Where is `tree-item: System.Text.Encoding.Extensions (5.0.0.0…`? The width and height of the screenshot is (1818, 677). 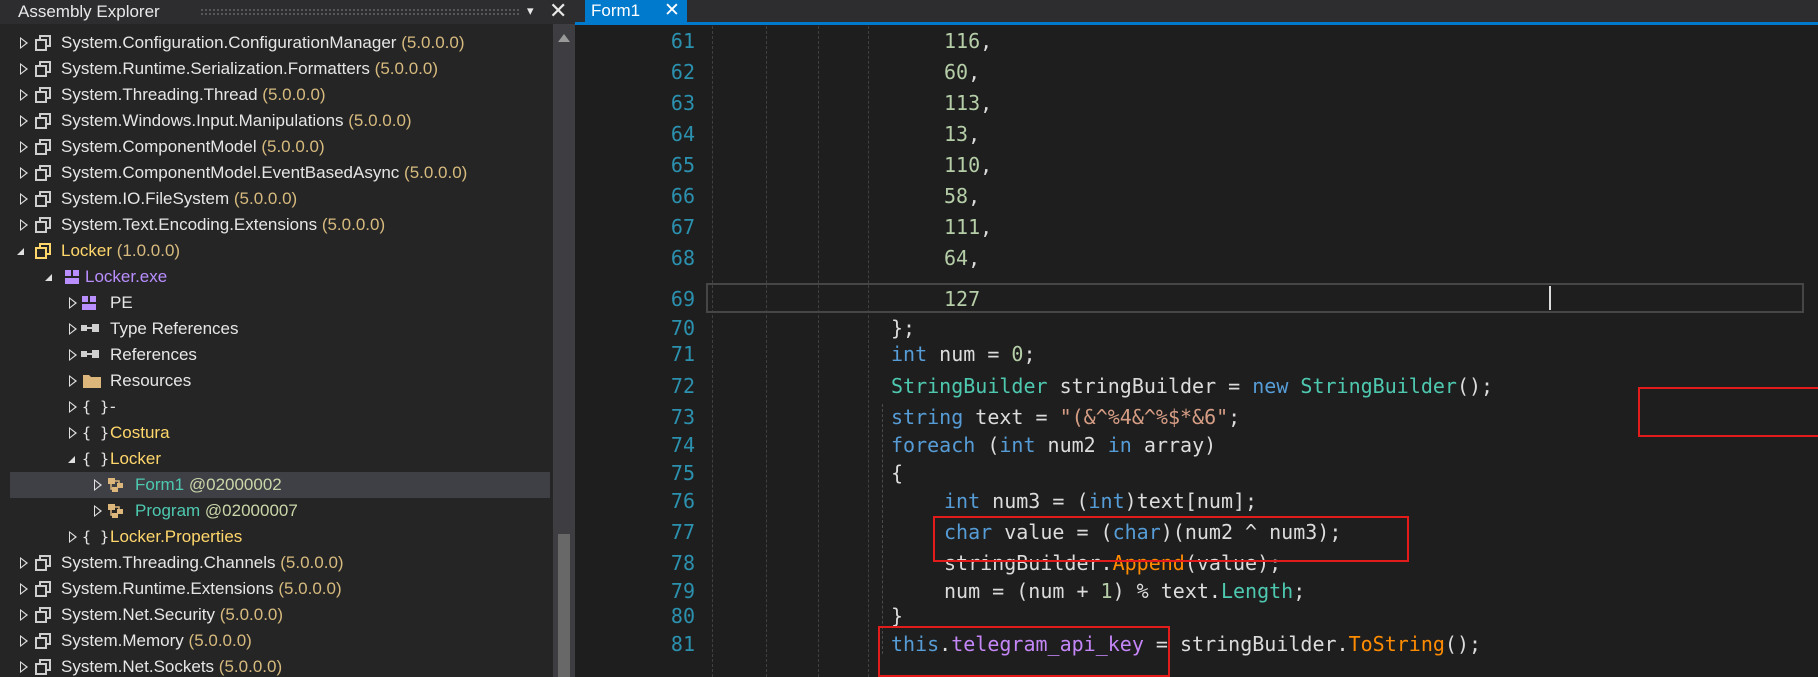 tree-item: System.Text.Encoding.Extensions (5.0.0.0… is located at coordinates (280, 225).